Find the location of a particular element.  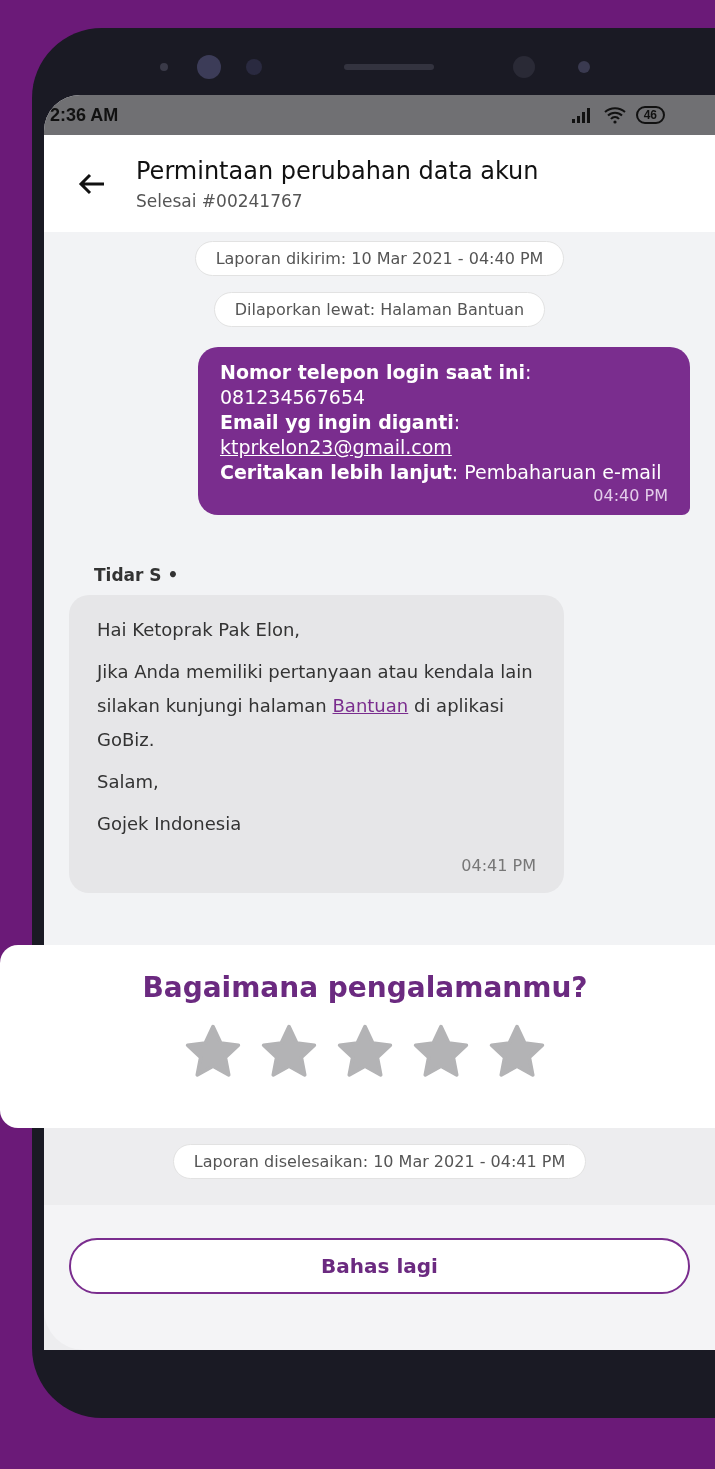

discuss-again-button: Bahas lagi is located at coordinates (379, 1266).